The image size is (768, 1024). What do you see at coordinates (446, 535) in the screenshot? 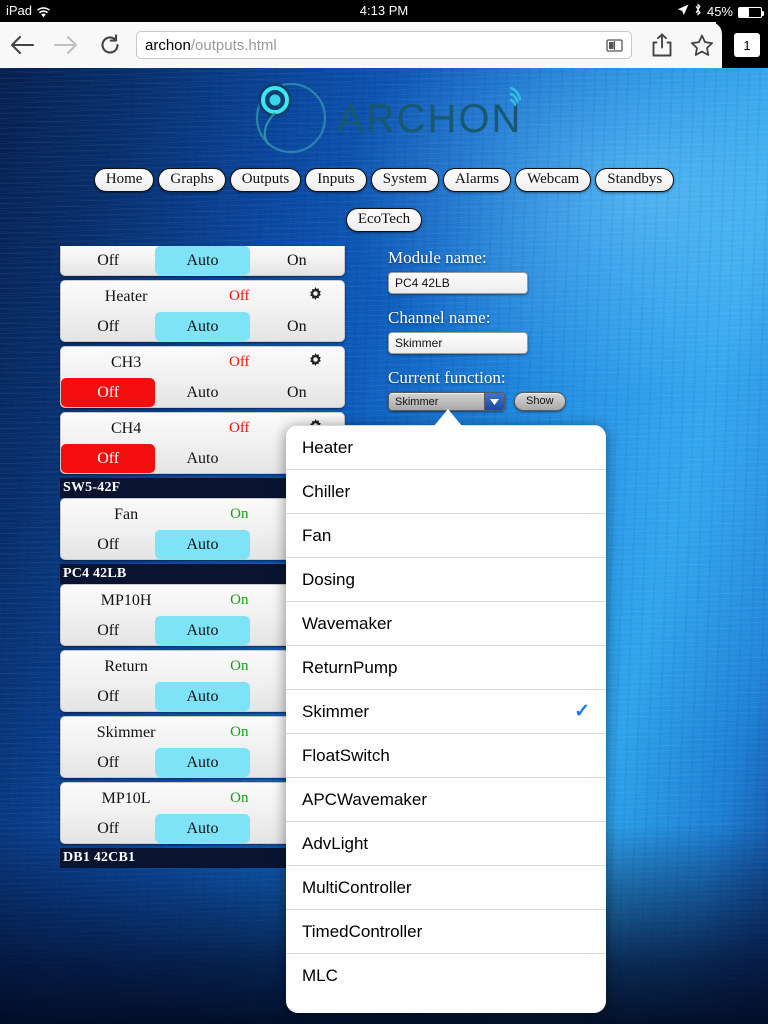
I see `popover-option: Fan✓` at bounding box center [446, 535].